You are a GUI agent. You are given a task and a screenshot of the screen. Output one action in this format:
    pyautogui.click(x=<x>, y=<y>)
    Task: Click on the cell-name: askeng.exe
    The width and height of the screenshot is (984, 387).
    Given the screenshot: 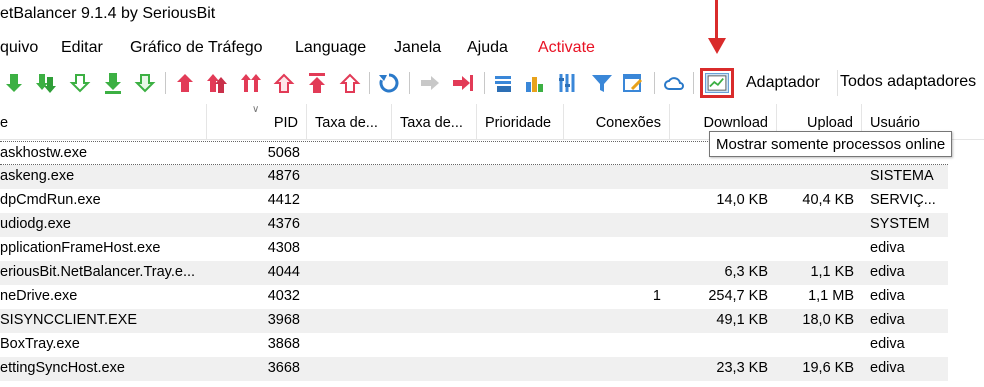 What is the action you would take?
    pyautogui.click(x=37, y=176)
    